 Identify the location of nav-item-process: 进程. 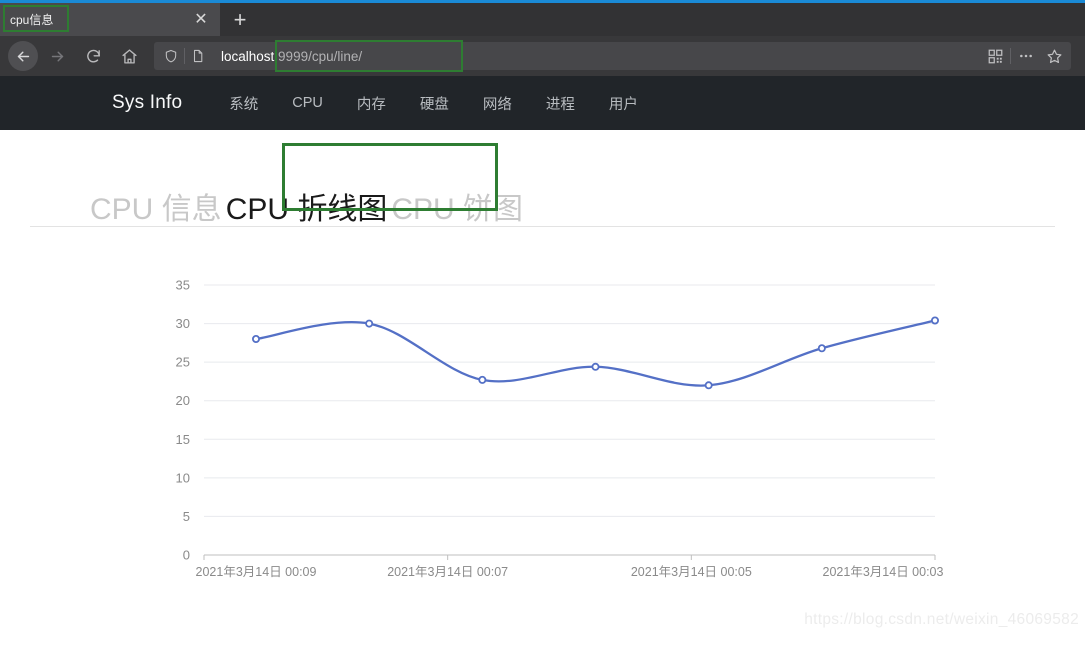
(560, 103).